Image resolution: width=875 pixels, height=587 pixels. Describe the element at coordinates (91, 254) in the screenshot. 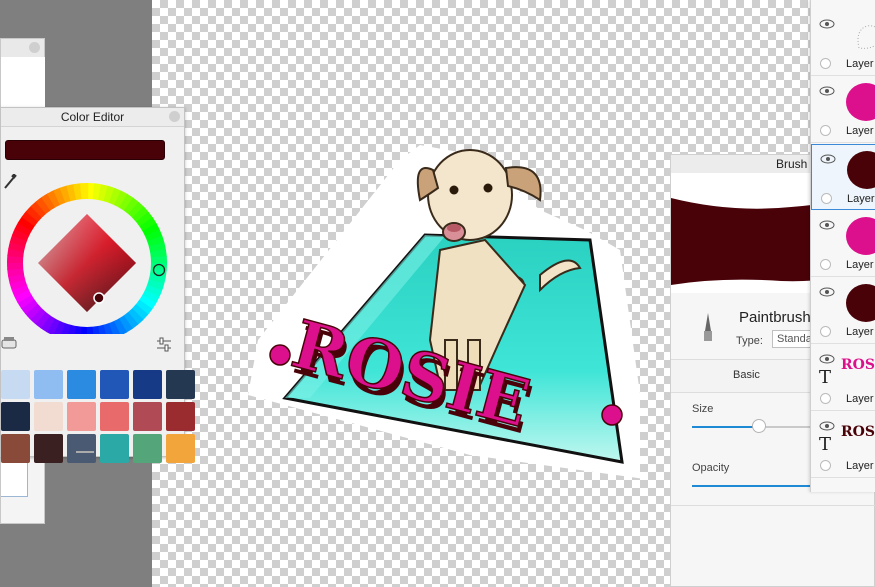

I see `color-wheel` at that location.